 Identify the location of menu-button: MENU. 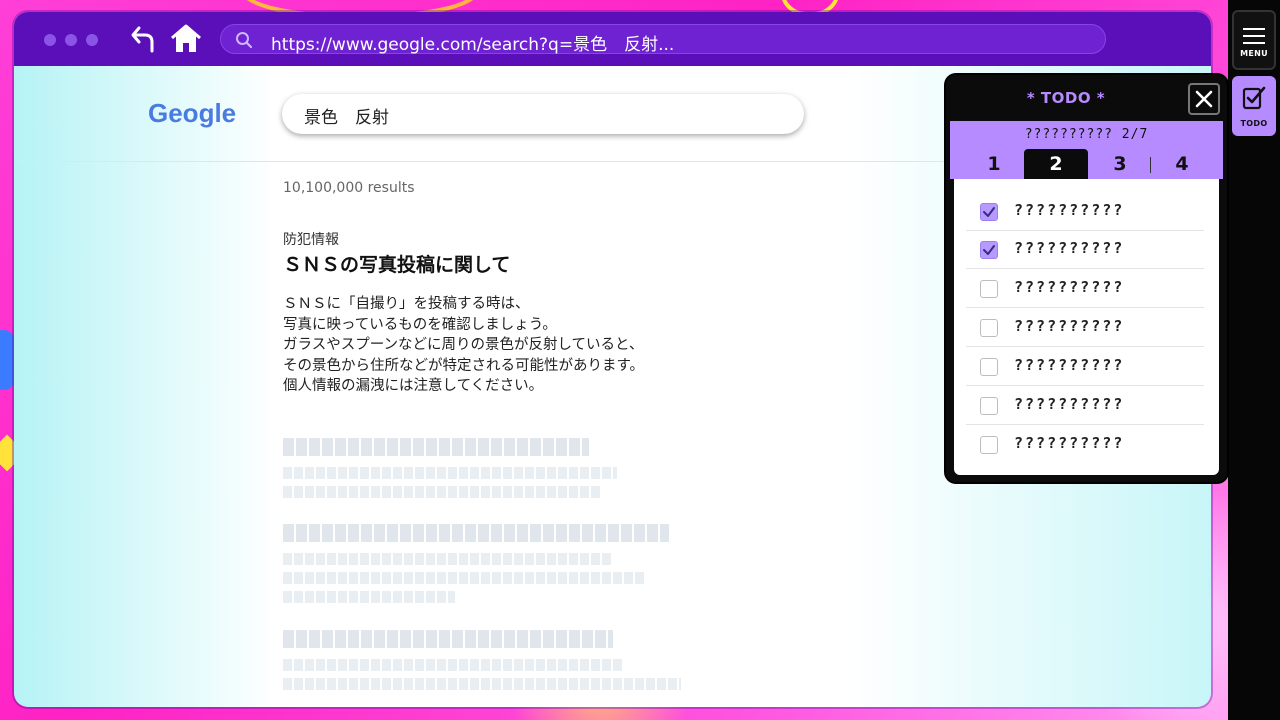
(1254, 40).